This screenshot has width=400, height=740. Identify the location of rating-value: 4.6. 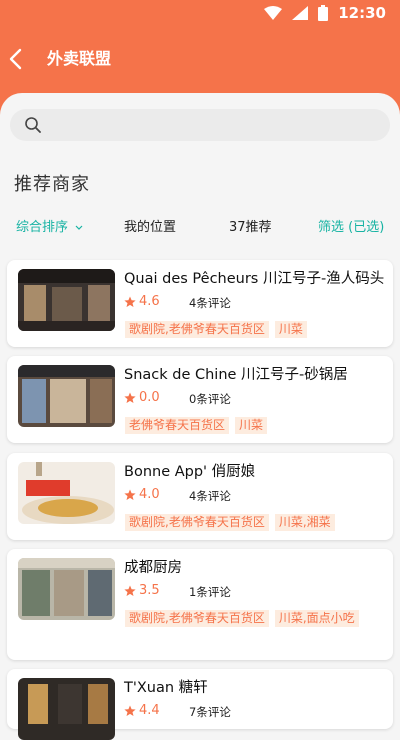
(149, 301).